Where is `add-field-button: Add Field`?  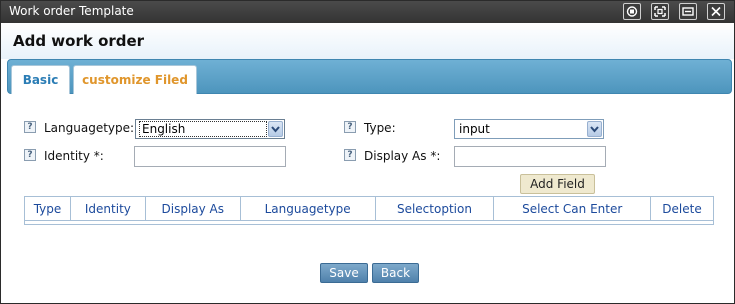
add-field-button: Add Field is located at coordinates (557, 184).